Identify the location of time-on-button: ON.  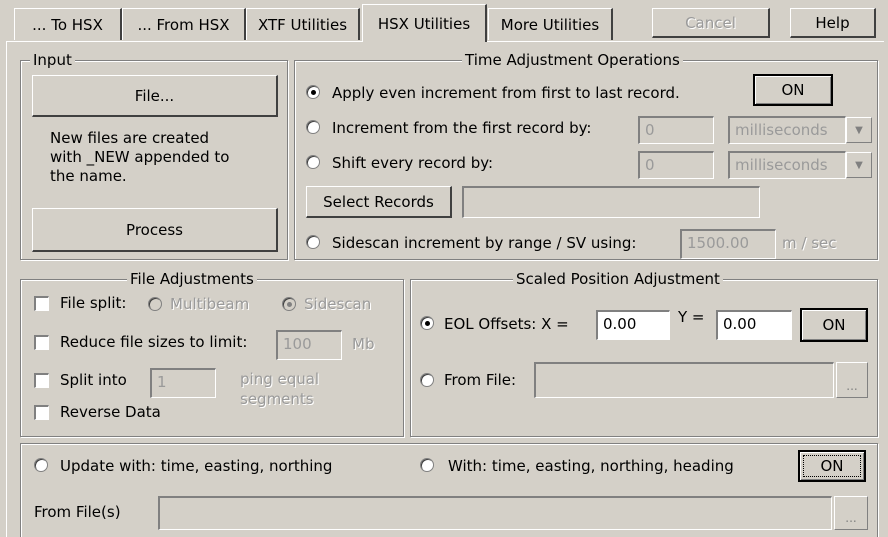
(793, 90).